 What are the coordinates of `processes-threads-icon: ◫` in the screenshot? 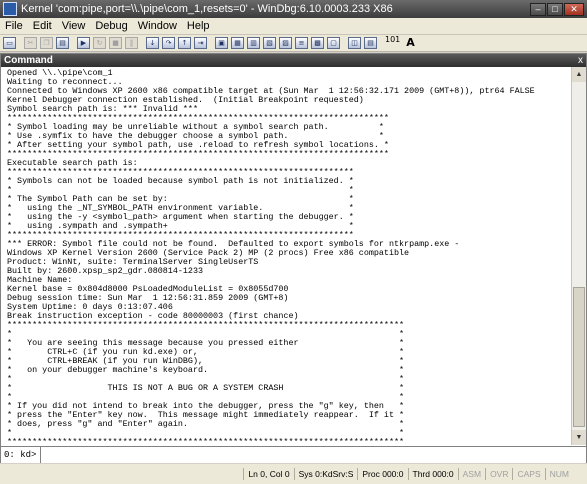 It's located at (354, 43).